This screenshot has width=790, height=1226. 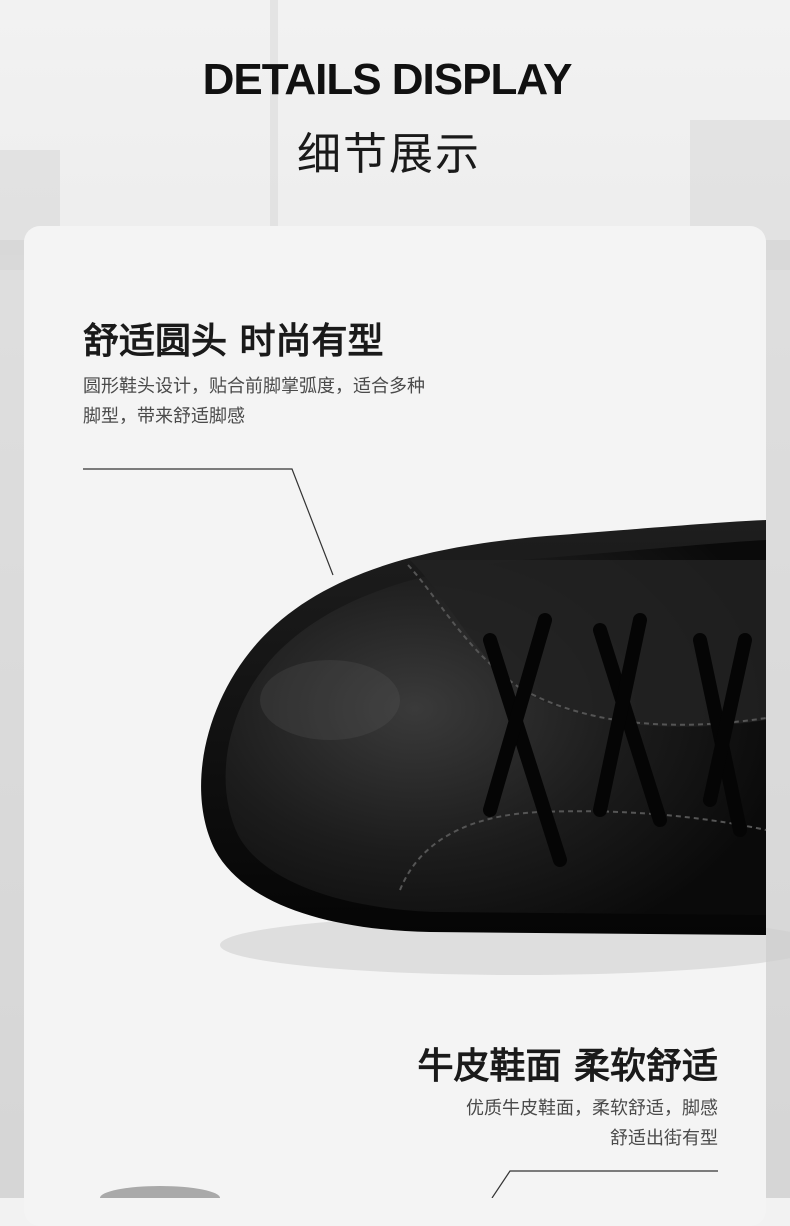 What do you see at coordinates (233, 341) in the screenshot?
I see `feature-title-round-toe: 舒适圆头 时尚有型` at bounding box center [233, 341].